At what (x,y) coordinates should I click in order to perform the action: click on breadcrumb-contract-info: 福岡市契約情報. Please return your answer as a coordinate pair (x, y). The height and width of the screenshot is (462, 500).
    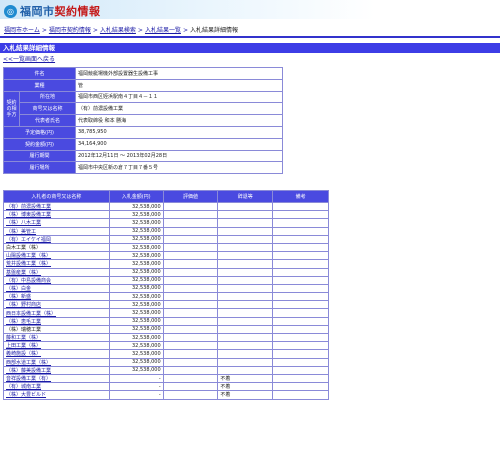
    Looking at the image, I should click on (70, 30).